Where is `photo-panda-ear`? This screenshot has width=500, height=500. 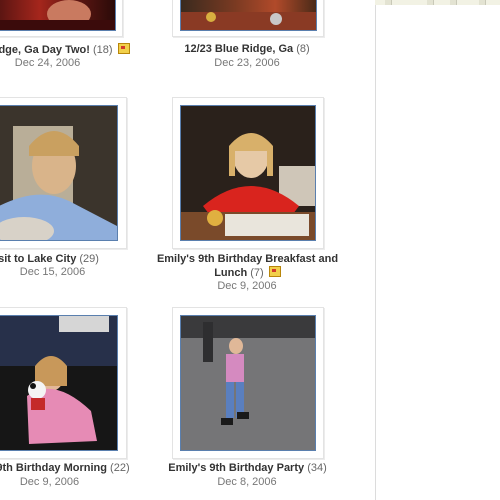
photo-panda-ear is located at coordinates (33, 386).